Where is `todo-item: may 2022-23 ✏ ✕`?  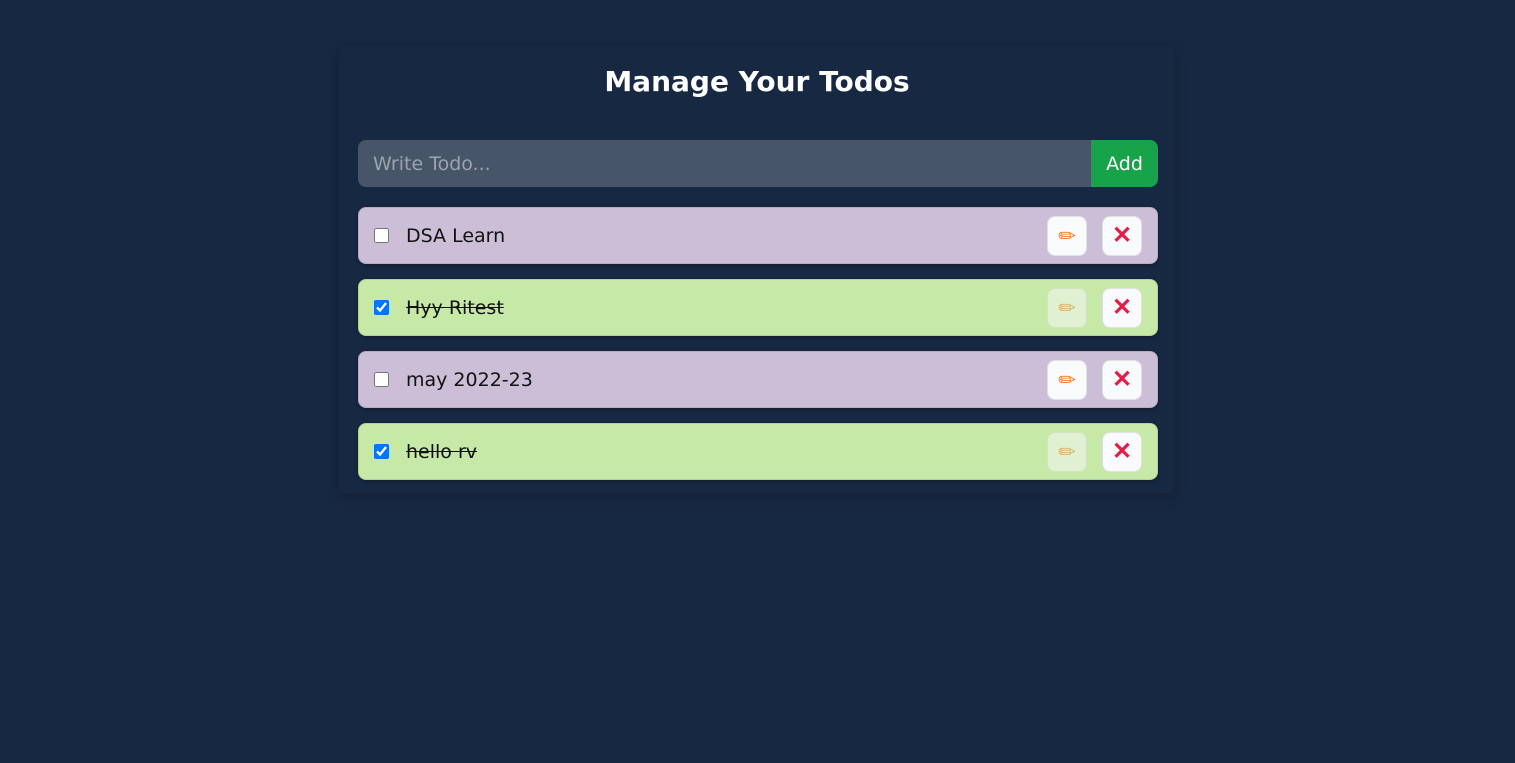
todo-item: may 2022-23 ✏ ✕ is located at coordinates (758, 379).